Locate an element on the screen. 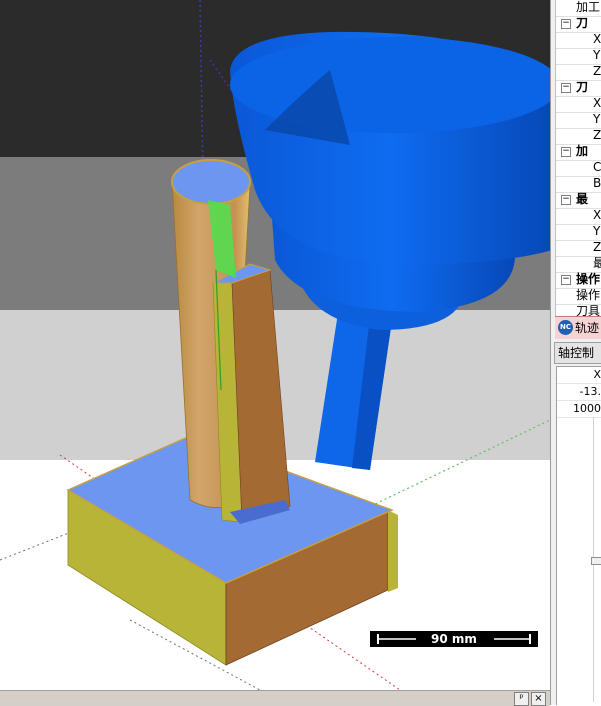  tree-row-label: 加工 is located at coordinates (588, 7).